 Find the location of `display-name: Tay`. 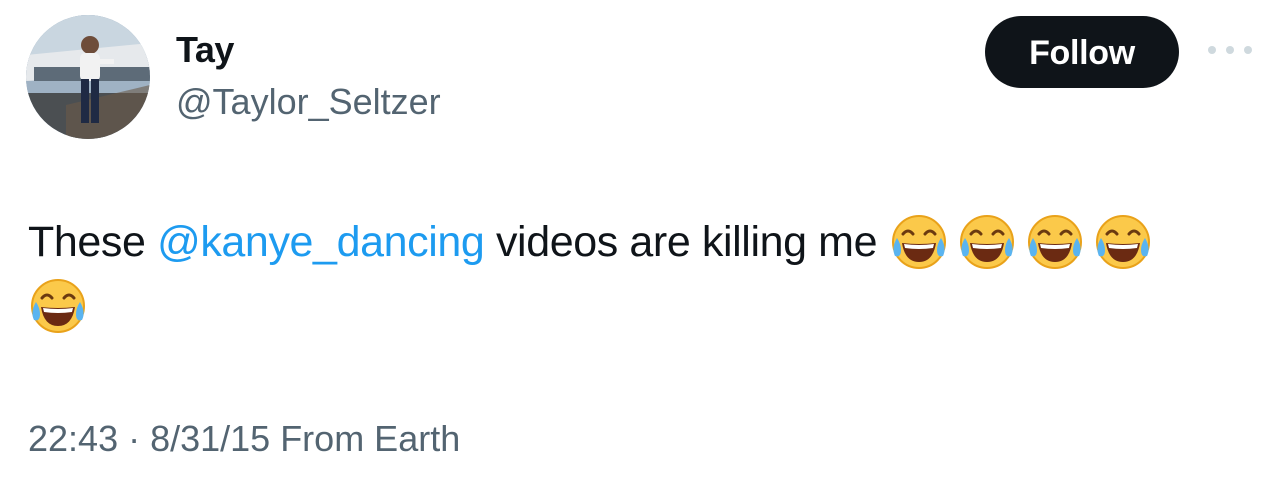

display-name: Tay is located at coordinates (205, 50).